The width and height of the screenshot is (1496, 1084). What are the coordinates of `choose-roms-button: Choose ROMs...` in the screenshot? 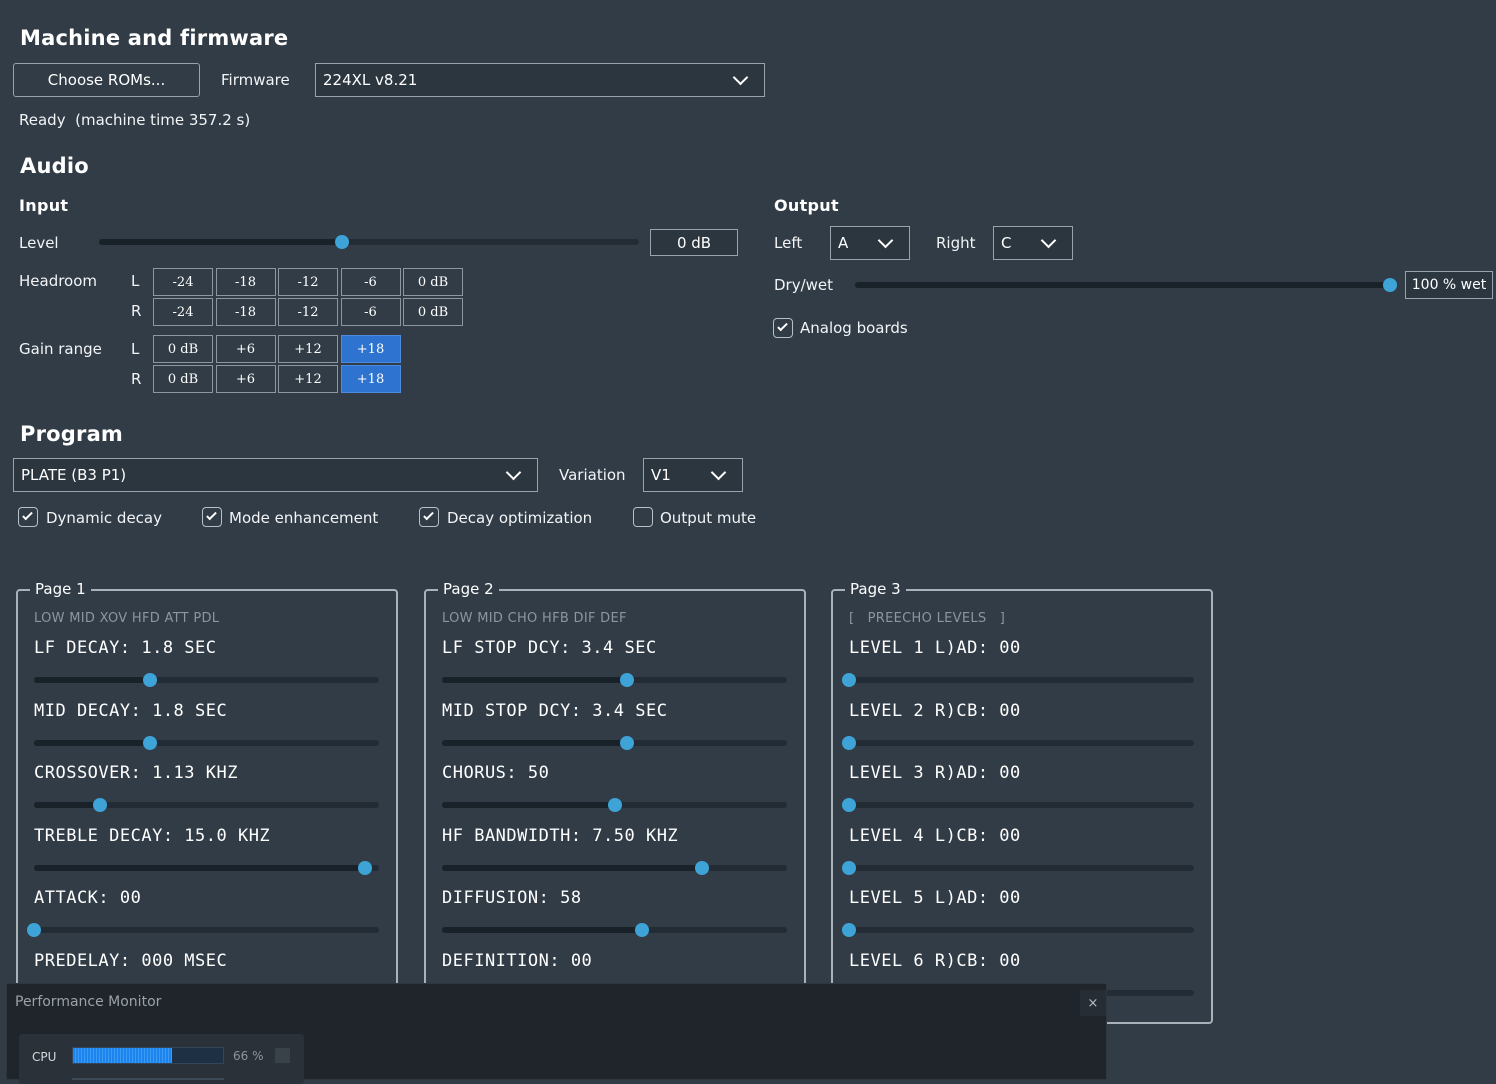 It's located at (106, 80).